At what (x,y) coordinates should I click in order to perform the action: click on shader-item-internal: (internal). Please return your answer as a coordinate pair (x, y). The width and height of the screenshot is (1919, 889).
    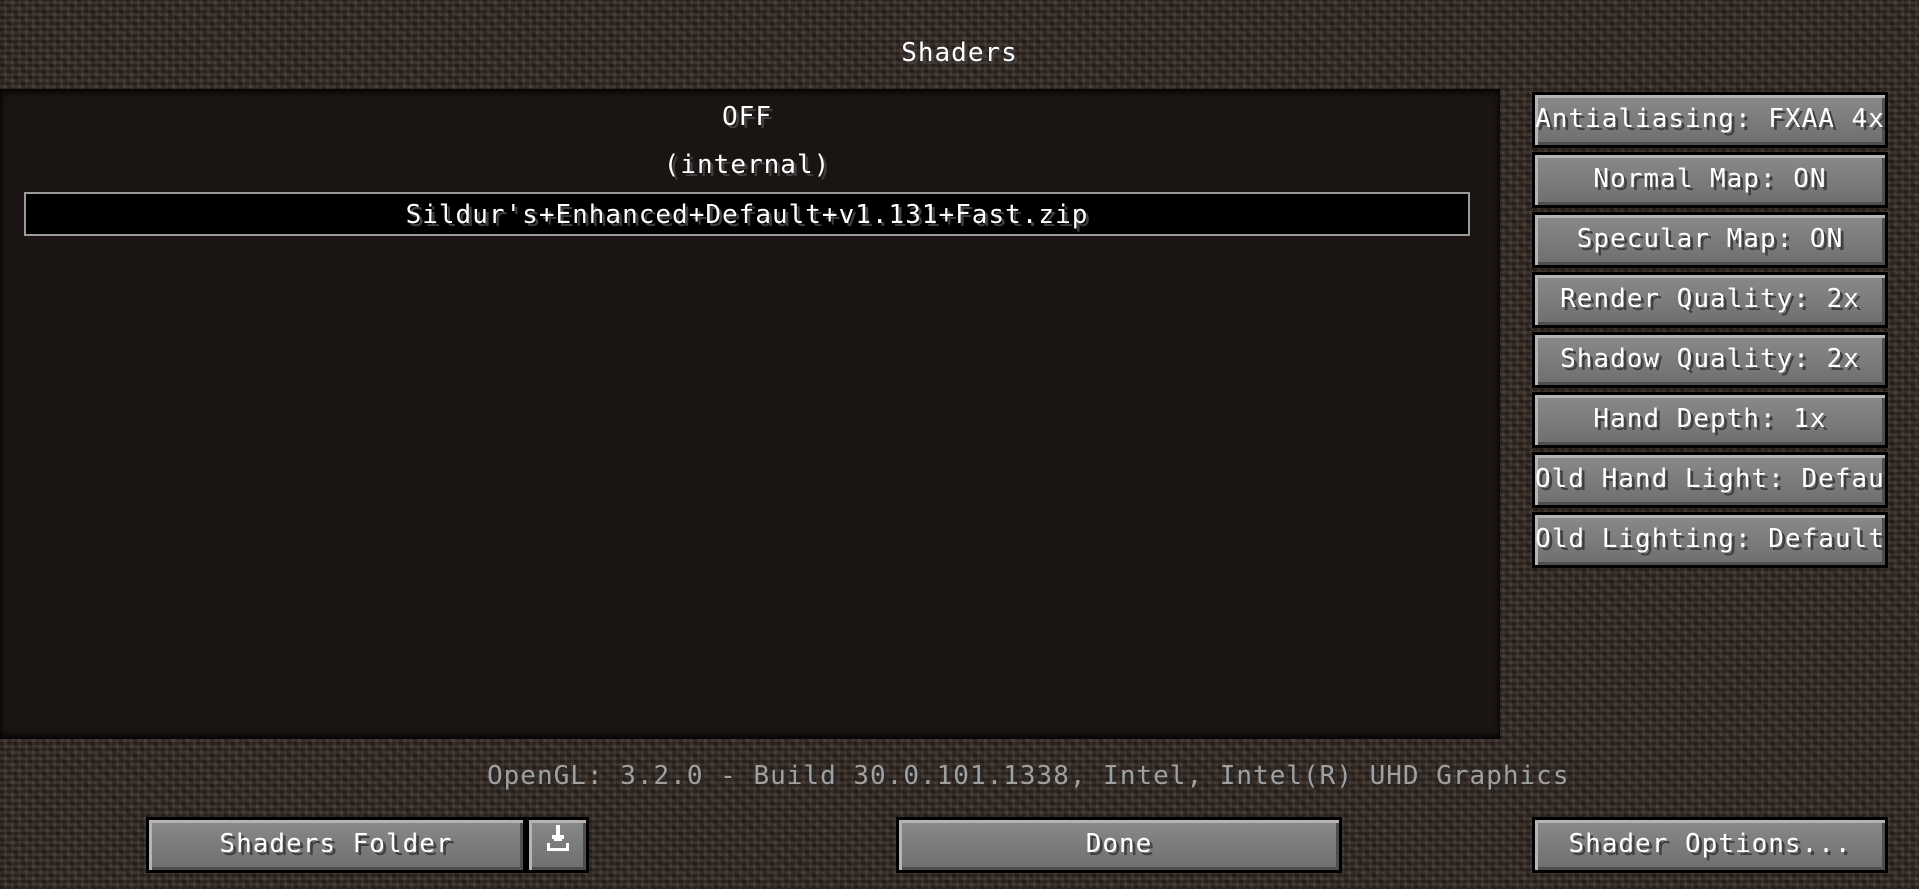
    Looking at the image, I should click on (747, 166).